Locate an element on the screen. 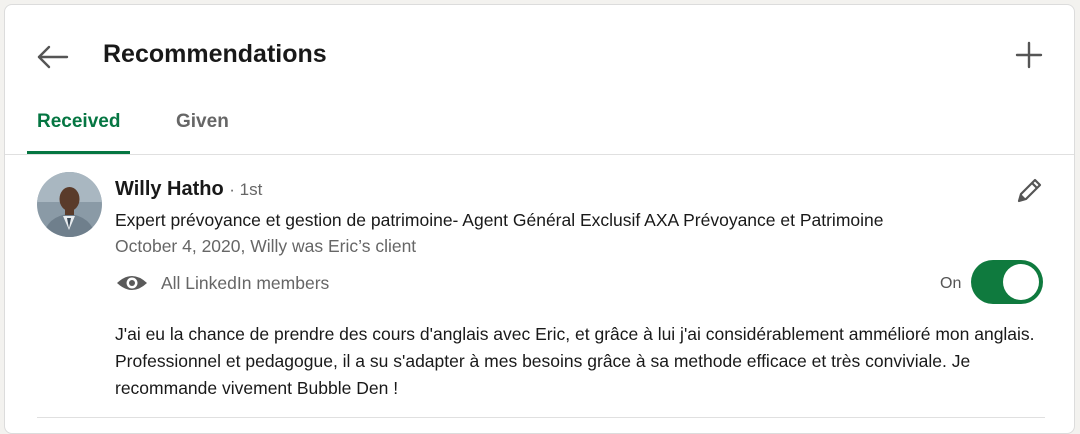 The width and height of the screenshot is (1080, 434). tab-received: Received is located at coordinates (78, 127).